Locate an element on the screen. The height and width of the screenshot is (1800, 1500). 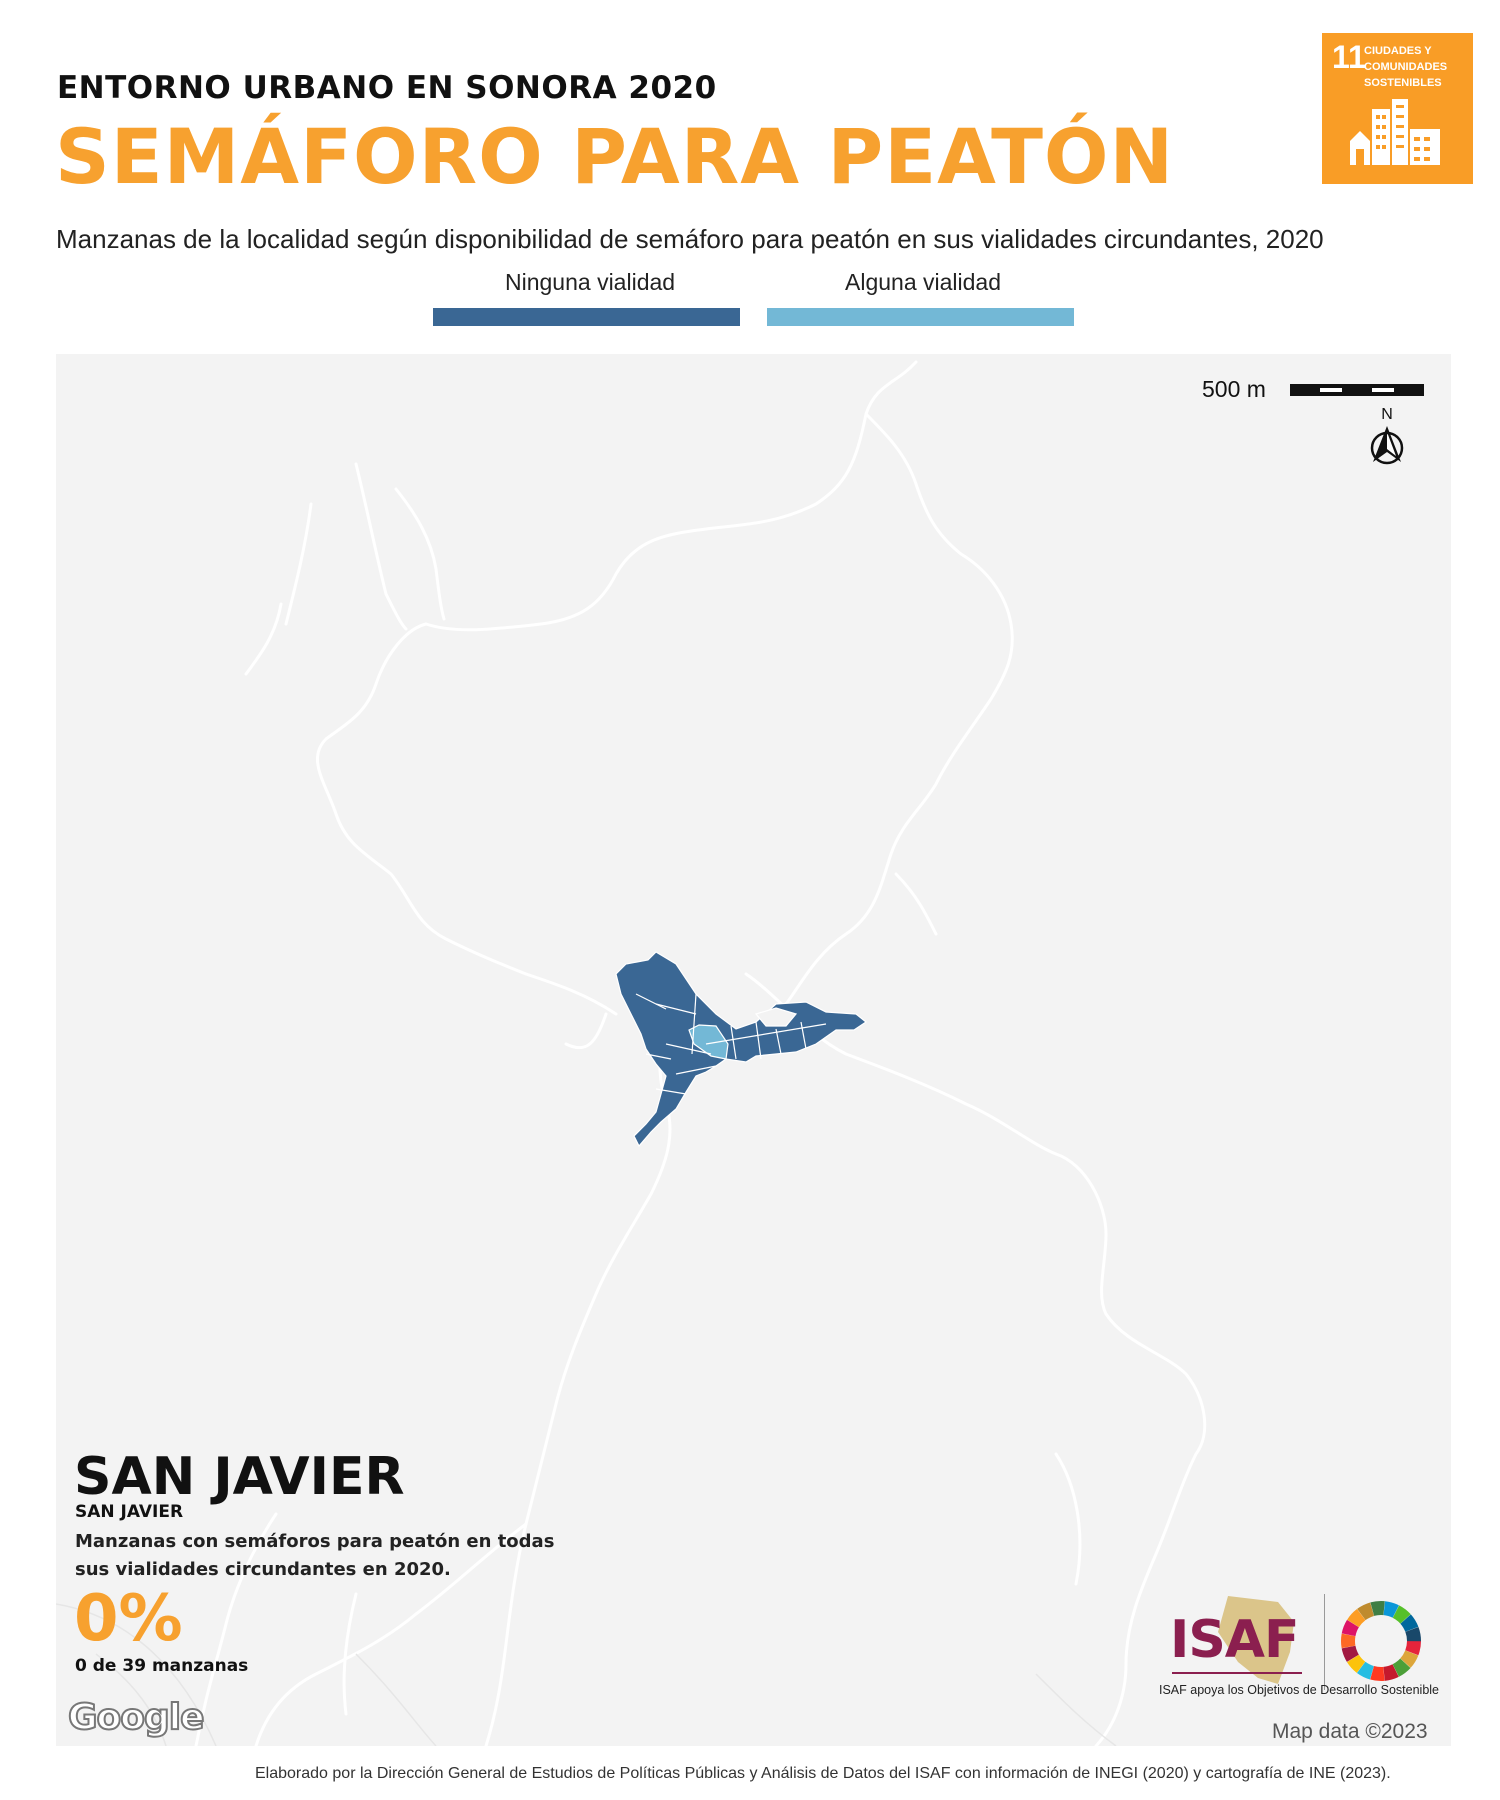
scale-label: 500 m is located at coordinates (1234, 389).